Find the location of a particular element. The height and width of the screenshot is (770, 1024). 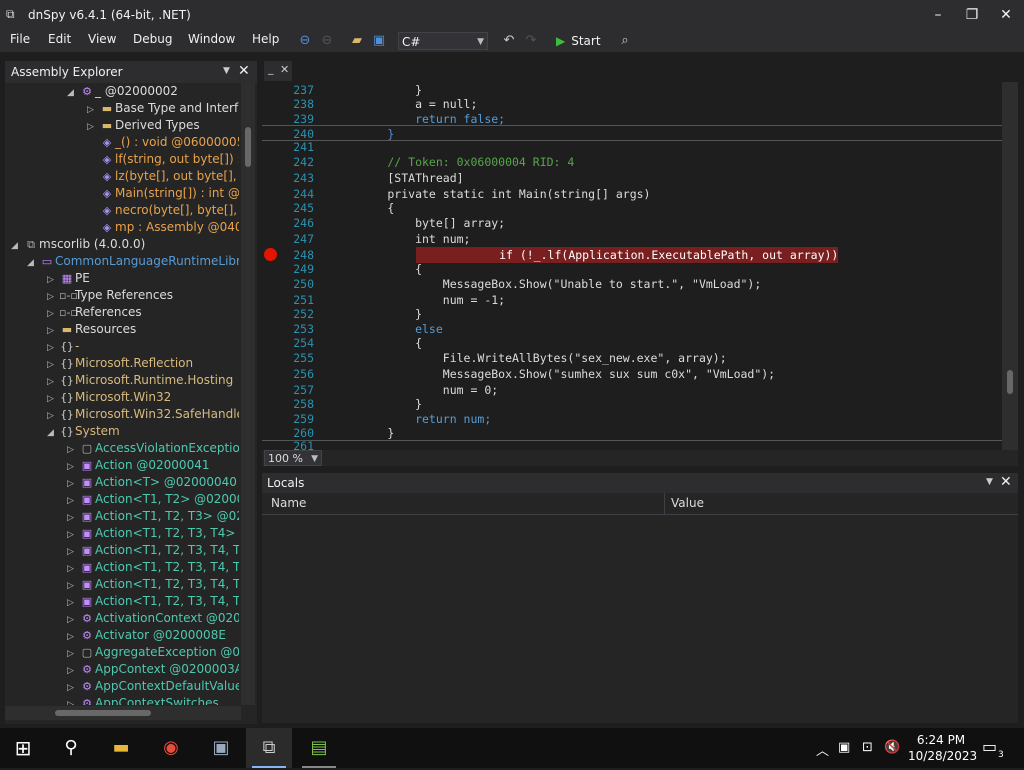

undo-icon: ↶ is located at coordinates (509, 41).